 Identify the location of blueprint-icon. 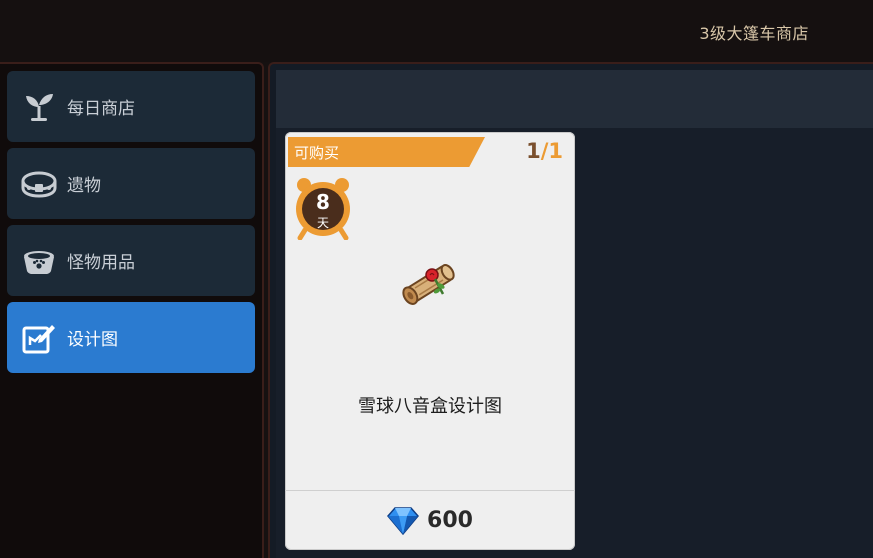
(39, 338).